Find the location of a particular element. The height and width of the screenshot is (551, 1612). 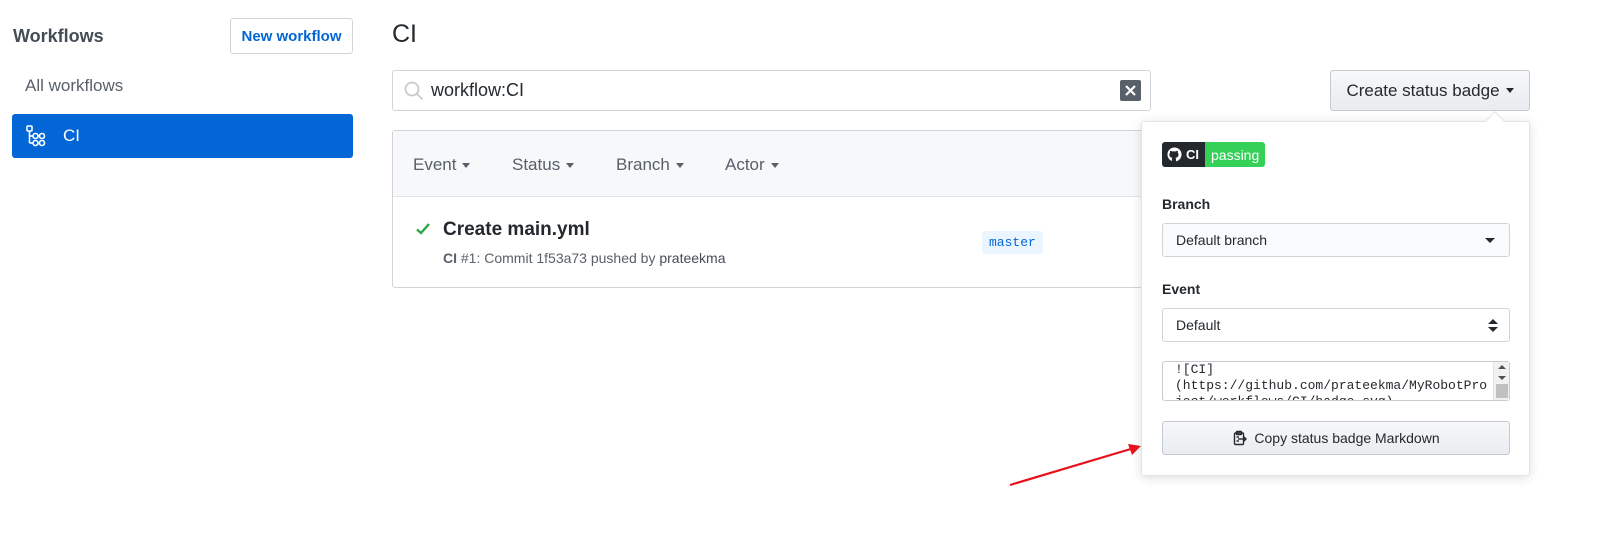

filter-status-label: Status is located at coordinates (536, 164).